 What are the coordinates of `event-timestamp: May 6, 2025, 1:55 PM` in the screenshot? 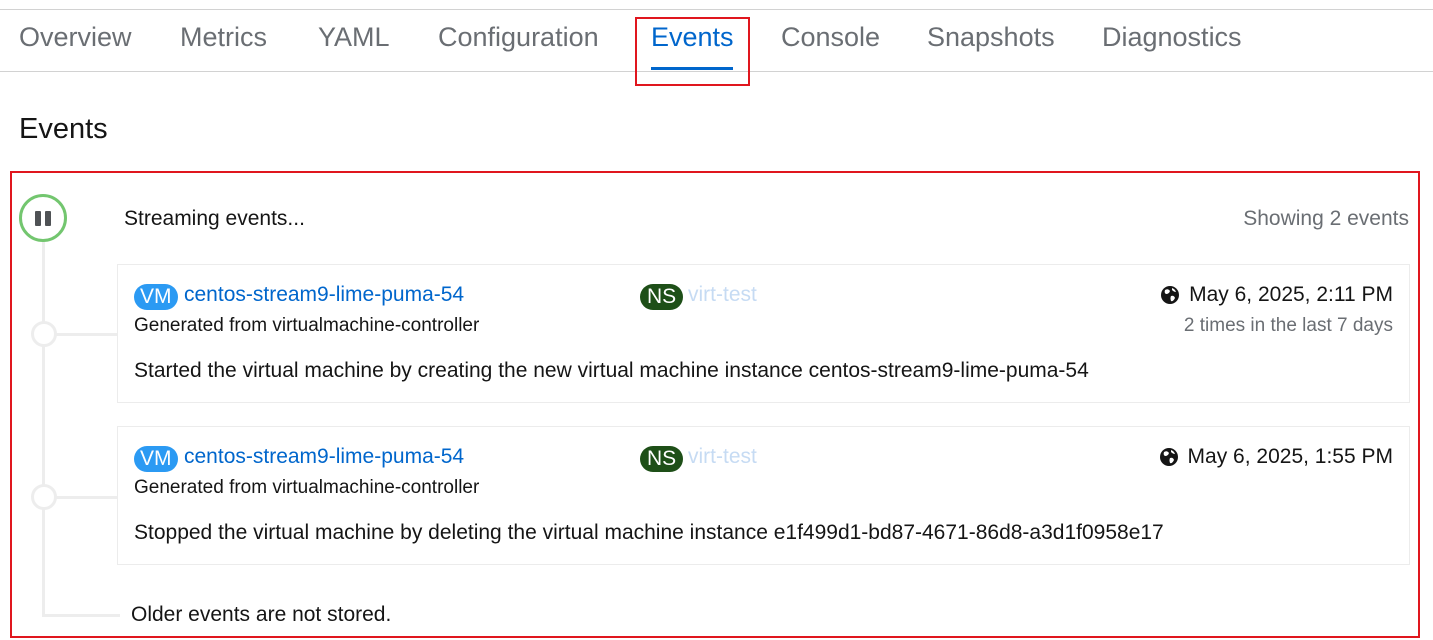 It's located at (1276, 457).